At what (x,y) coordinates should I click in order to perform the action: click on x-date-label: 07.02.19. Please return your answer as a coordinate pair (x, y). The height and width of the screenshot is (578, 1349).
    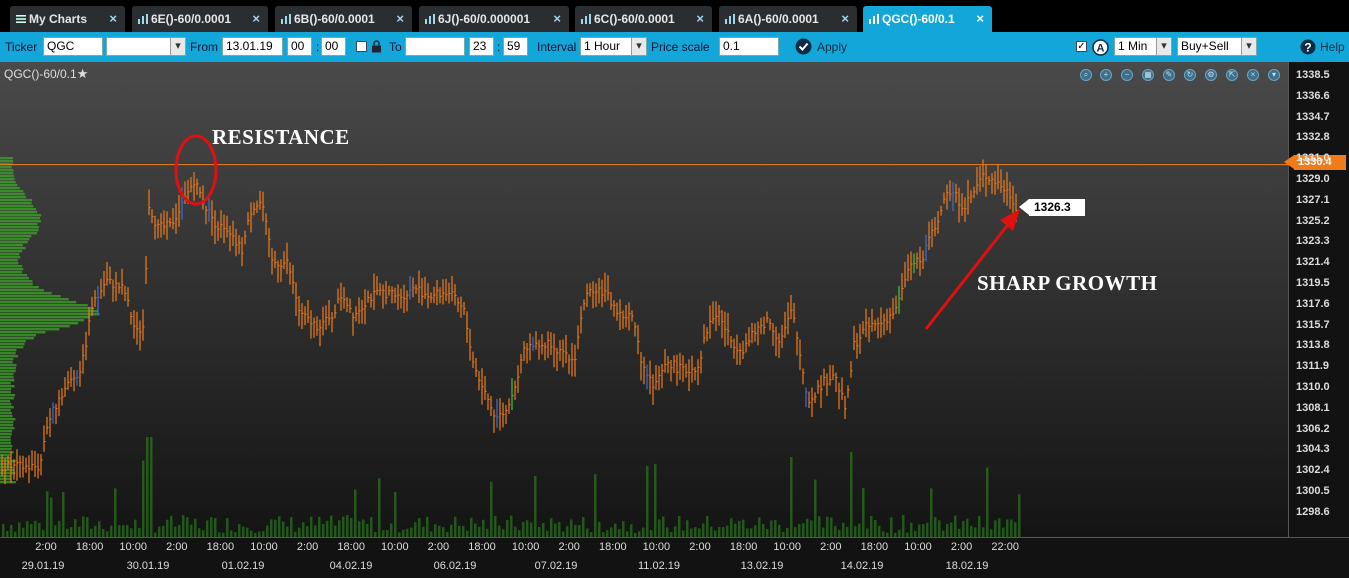
    Looking at the image, I should click on (556, 566).